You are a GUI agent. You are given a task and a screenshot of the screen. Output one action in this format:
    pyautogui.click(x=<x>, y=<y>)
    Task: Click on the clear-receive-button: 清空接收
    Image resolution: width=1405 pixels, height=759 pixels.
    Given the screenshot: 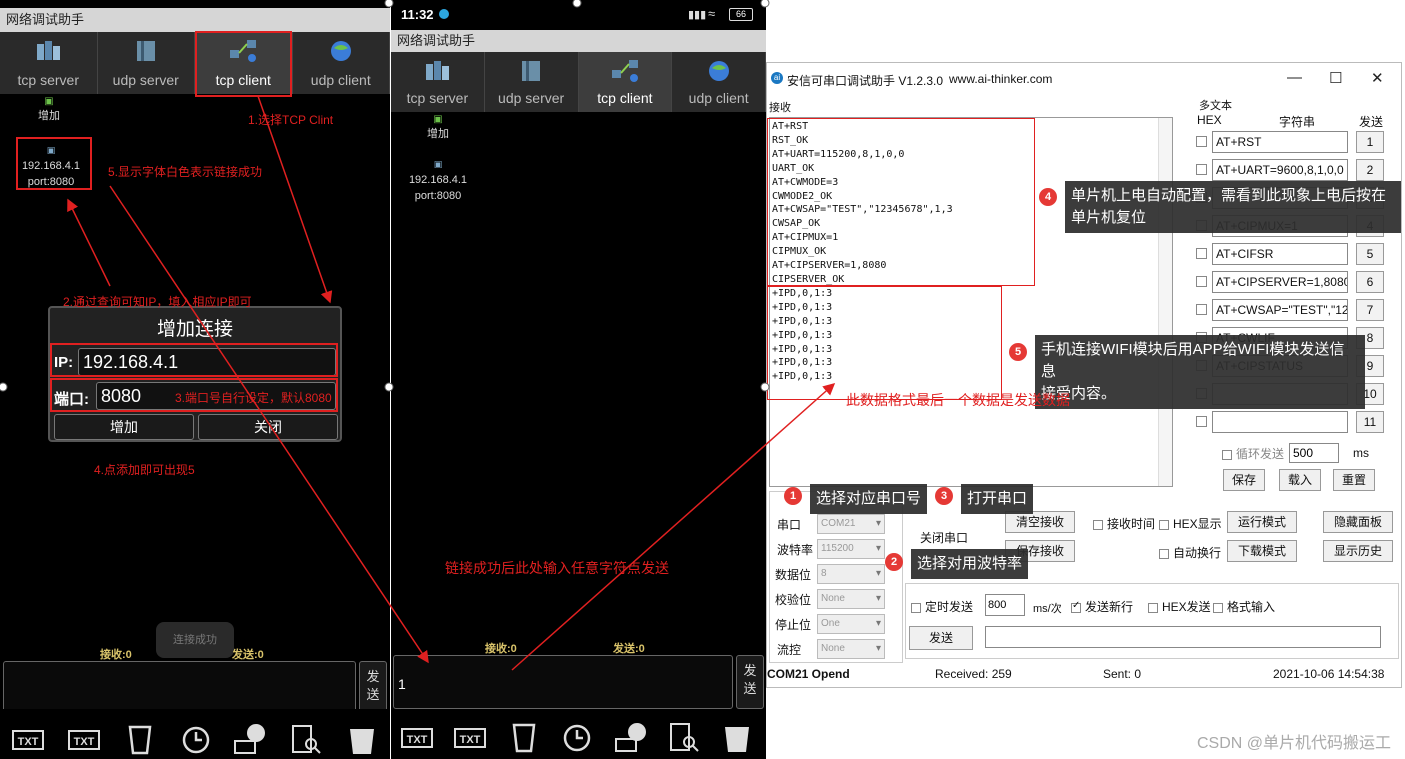 What is the action you would take?
    pyautogui.click(x=1040, y=522)
    